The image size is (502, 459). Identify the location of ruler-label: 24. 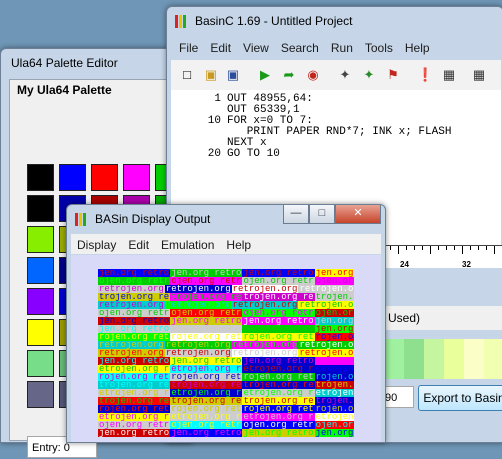
(404, 264).